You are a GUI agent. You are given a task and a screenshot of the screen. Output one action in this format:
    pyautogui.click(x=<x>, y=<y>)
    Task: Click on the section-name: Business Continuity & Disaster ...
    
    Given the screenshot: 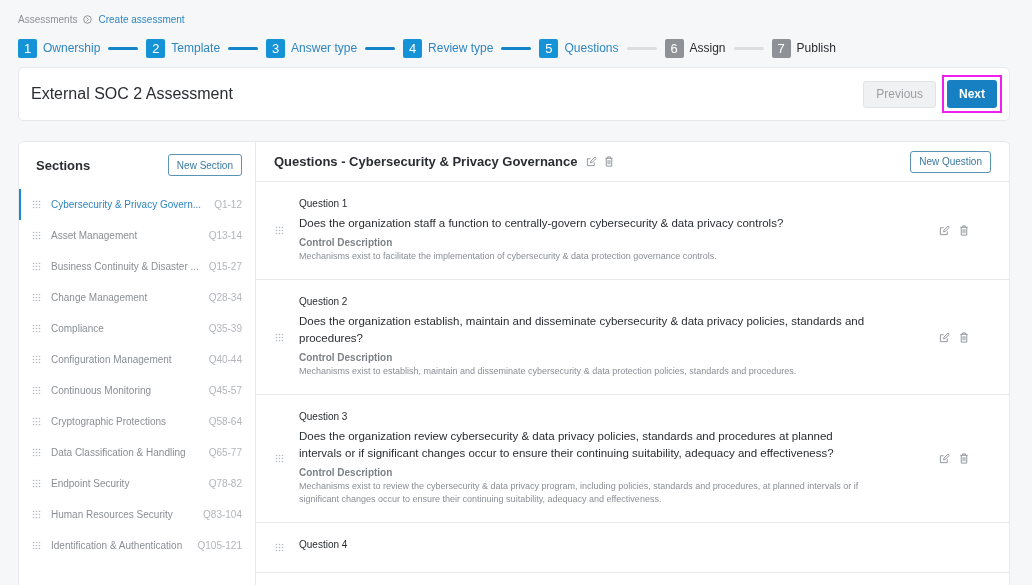 What is the action you would take?
    pyautogui.click(x=125, y=266)
    